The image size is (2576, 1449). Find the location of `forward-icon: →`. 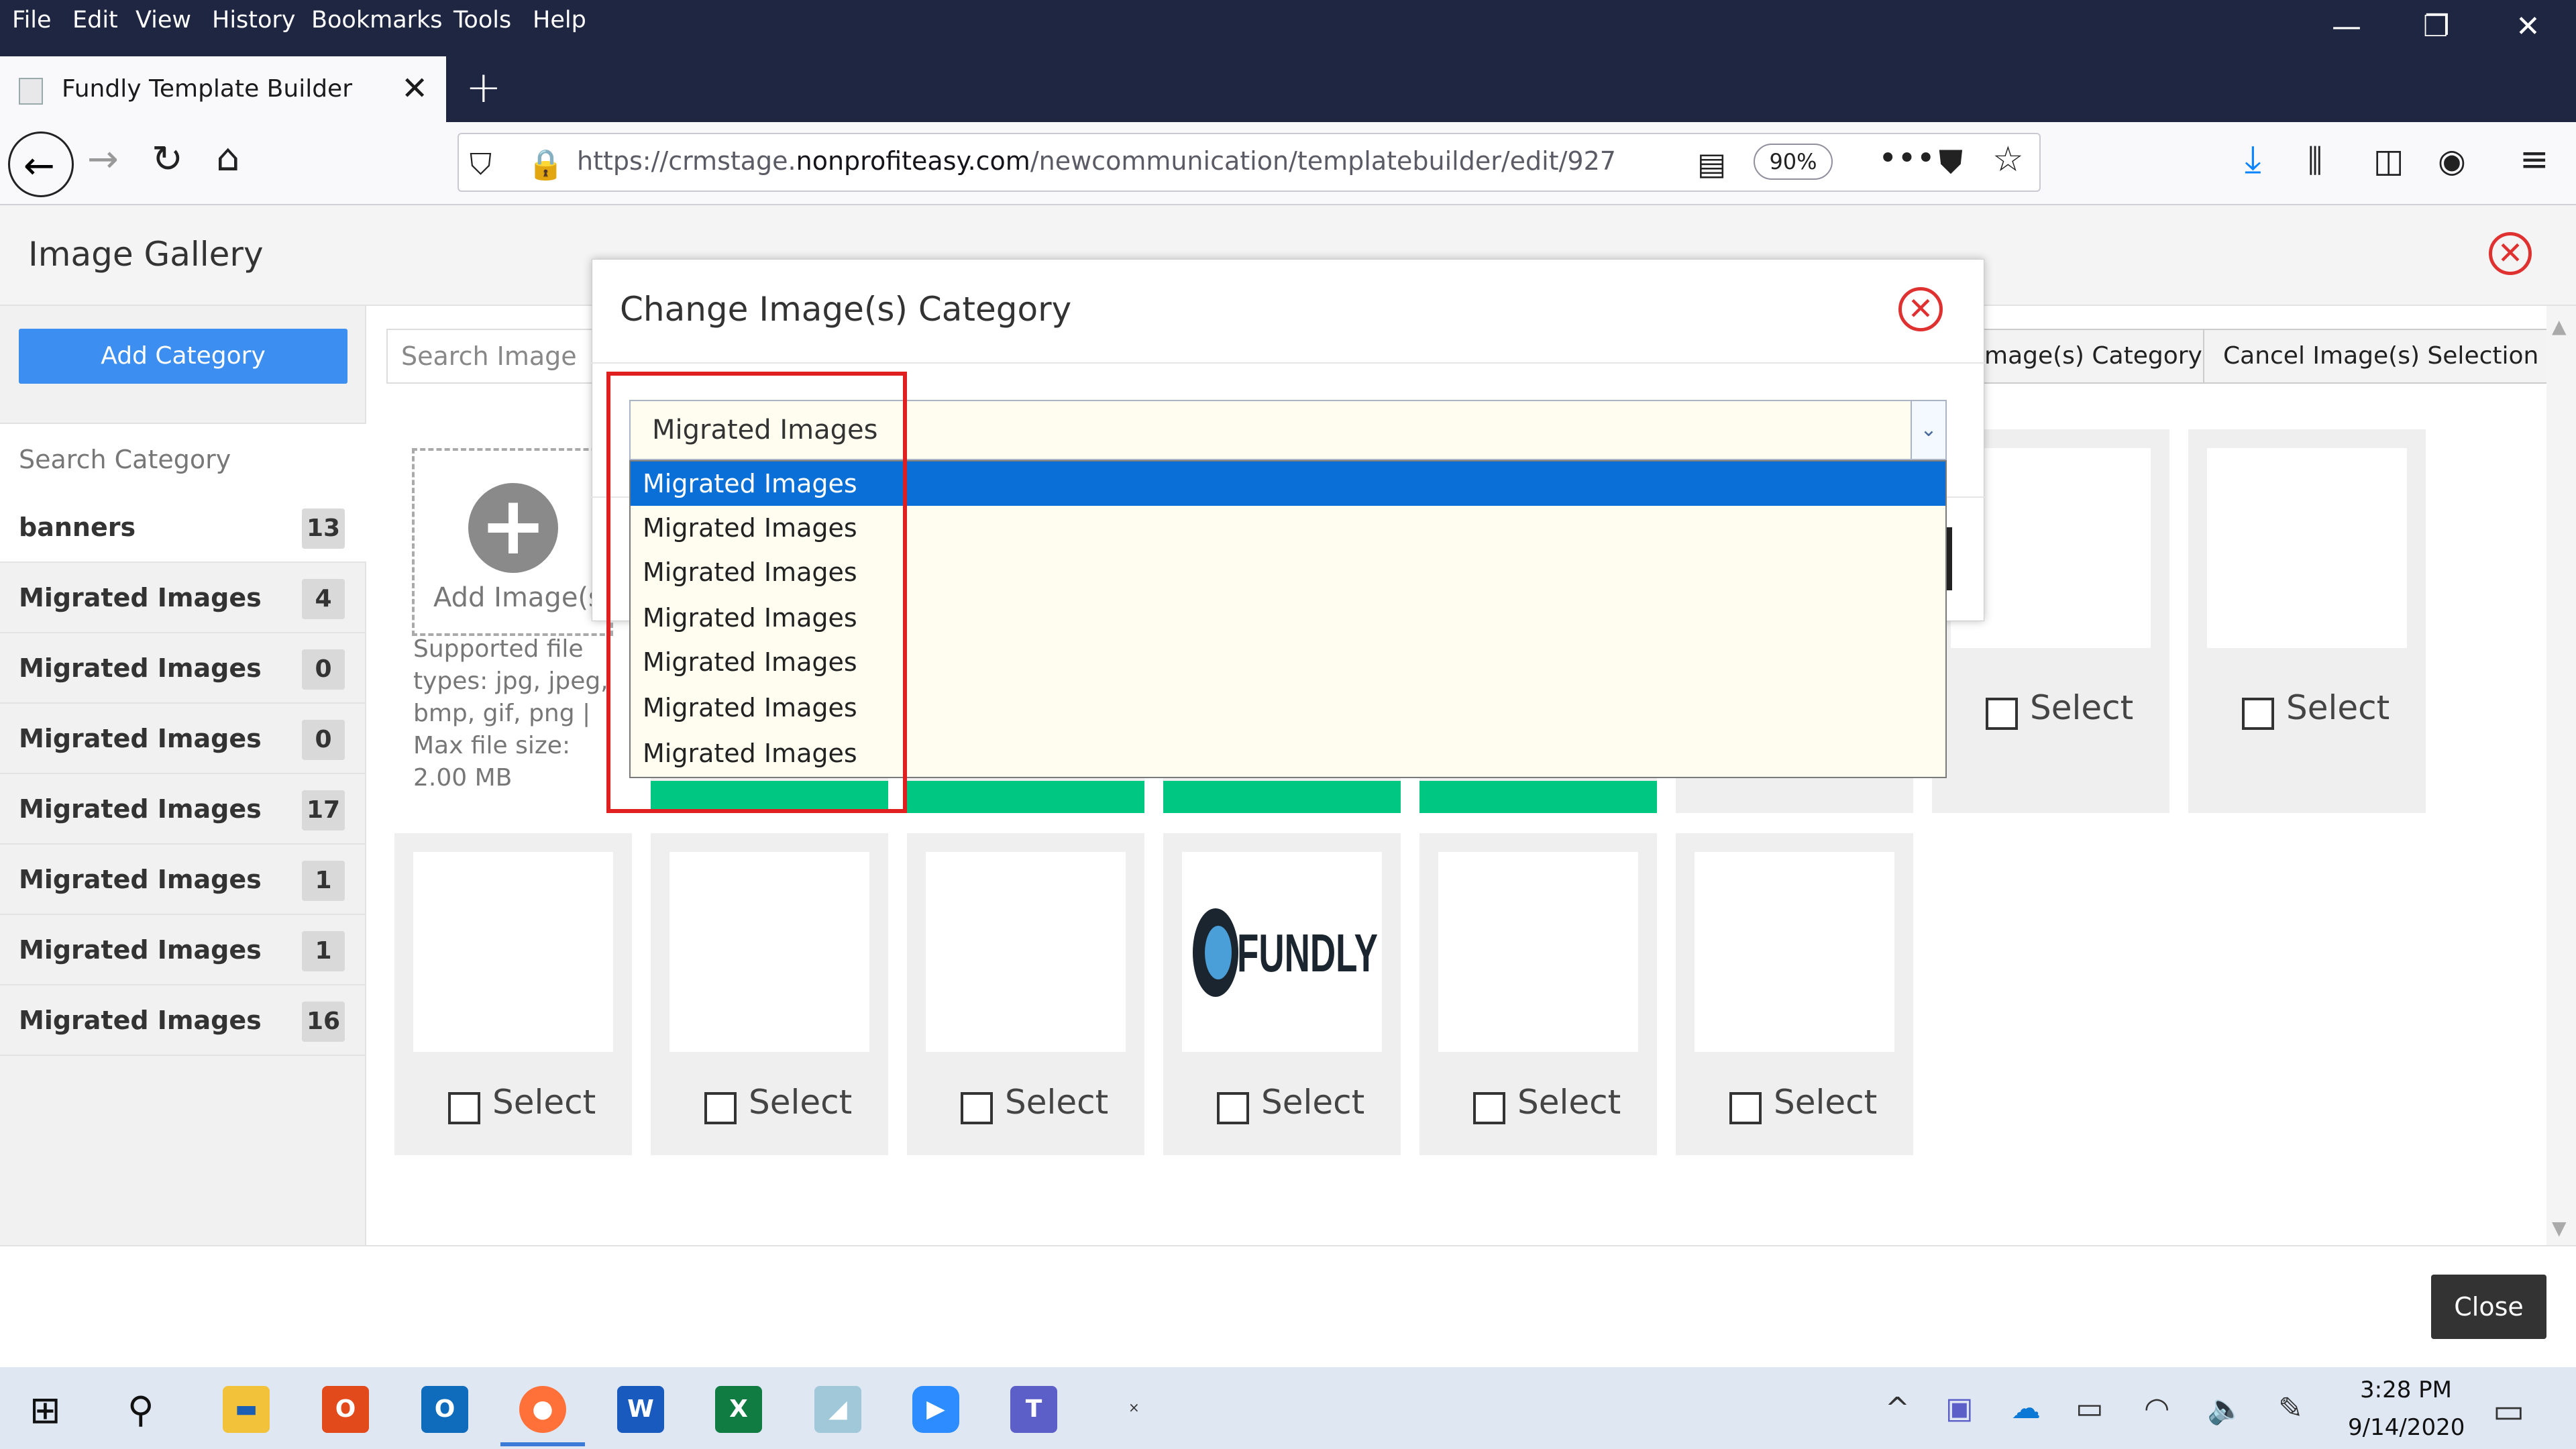

forward-icon: → is located at coordinates (103, 159).